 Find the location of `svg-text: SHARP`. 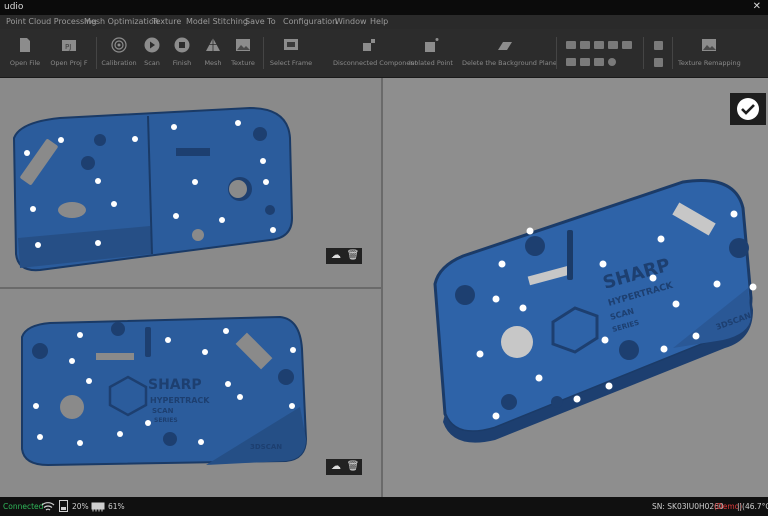

svg-text: SHARP is located at coordinates (175, 385).